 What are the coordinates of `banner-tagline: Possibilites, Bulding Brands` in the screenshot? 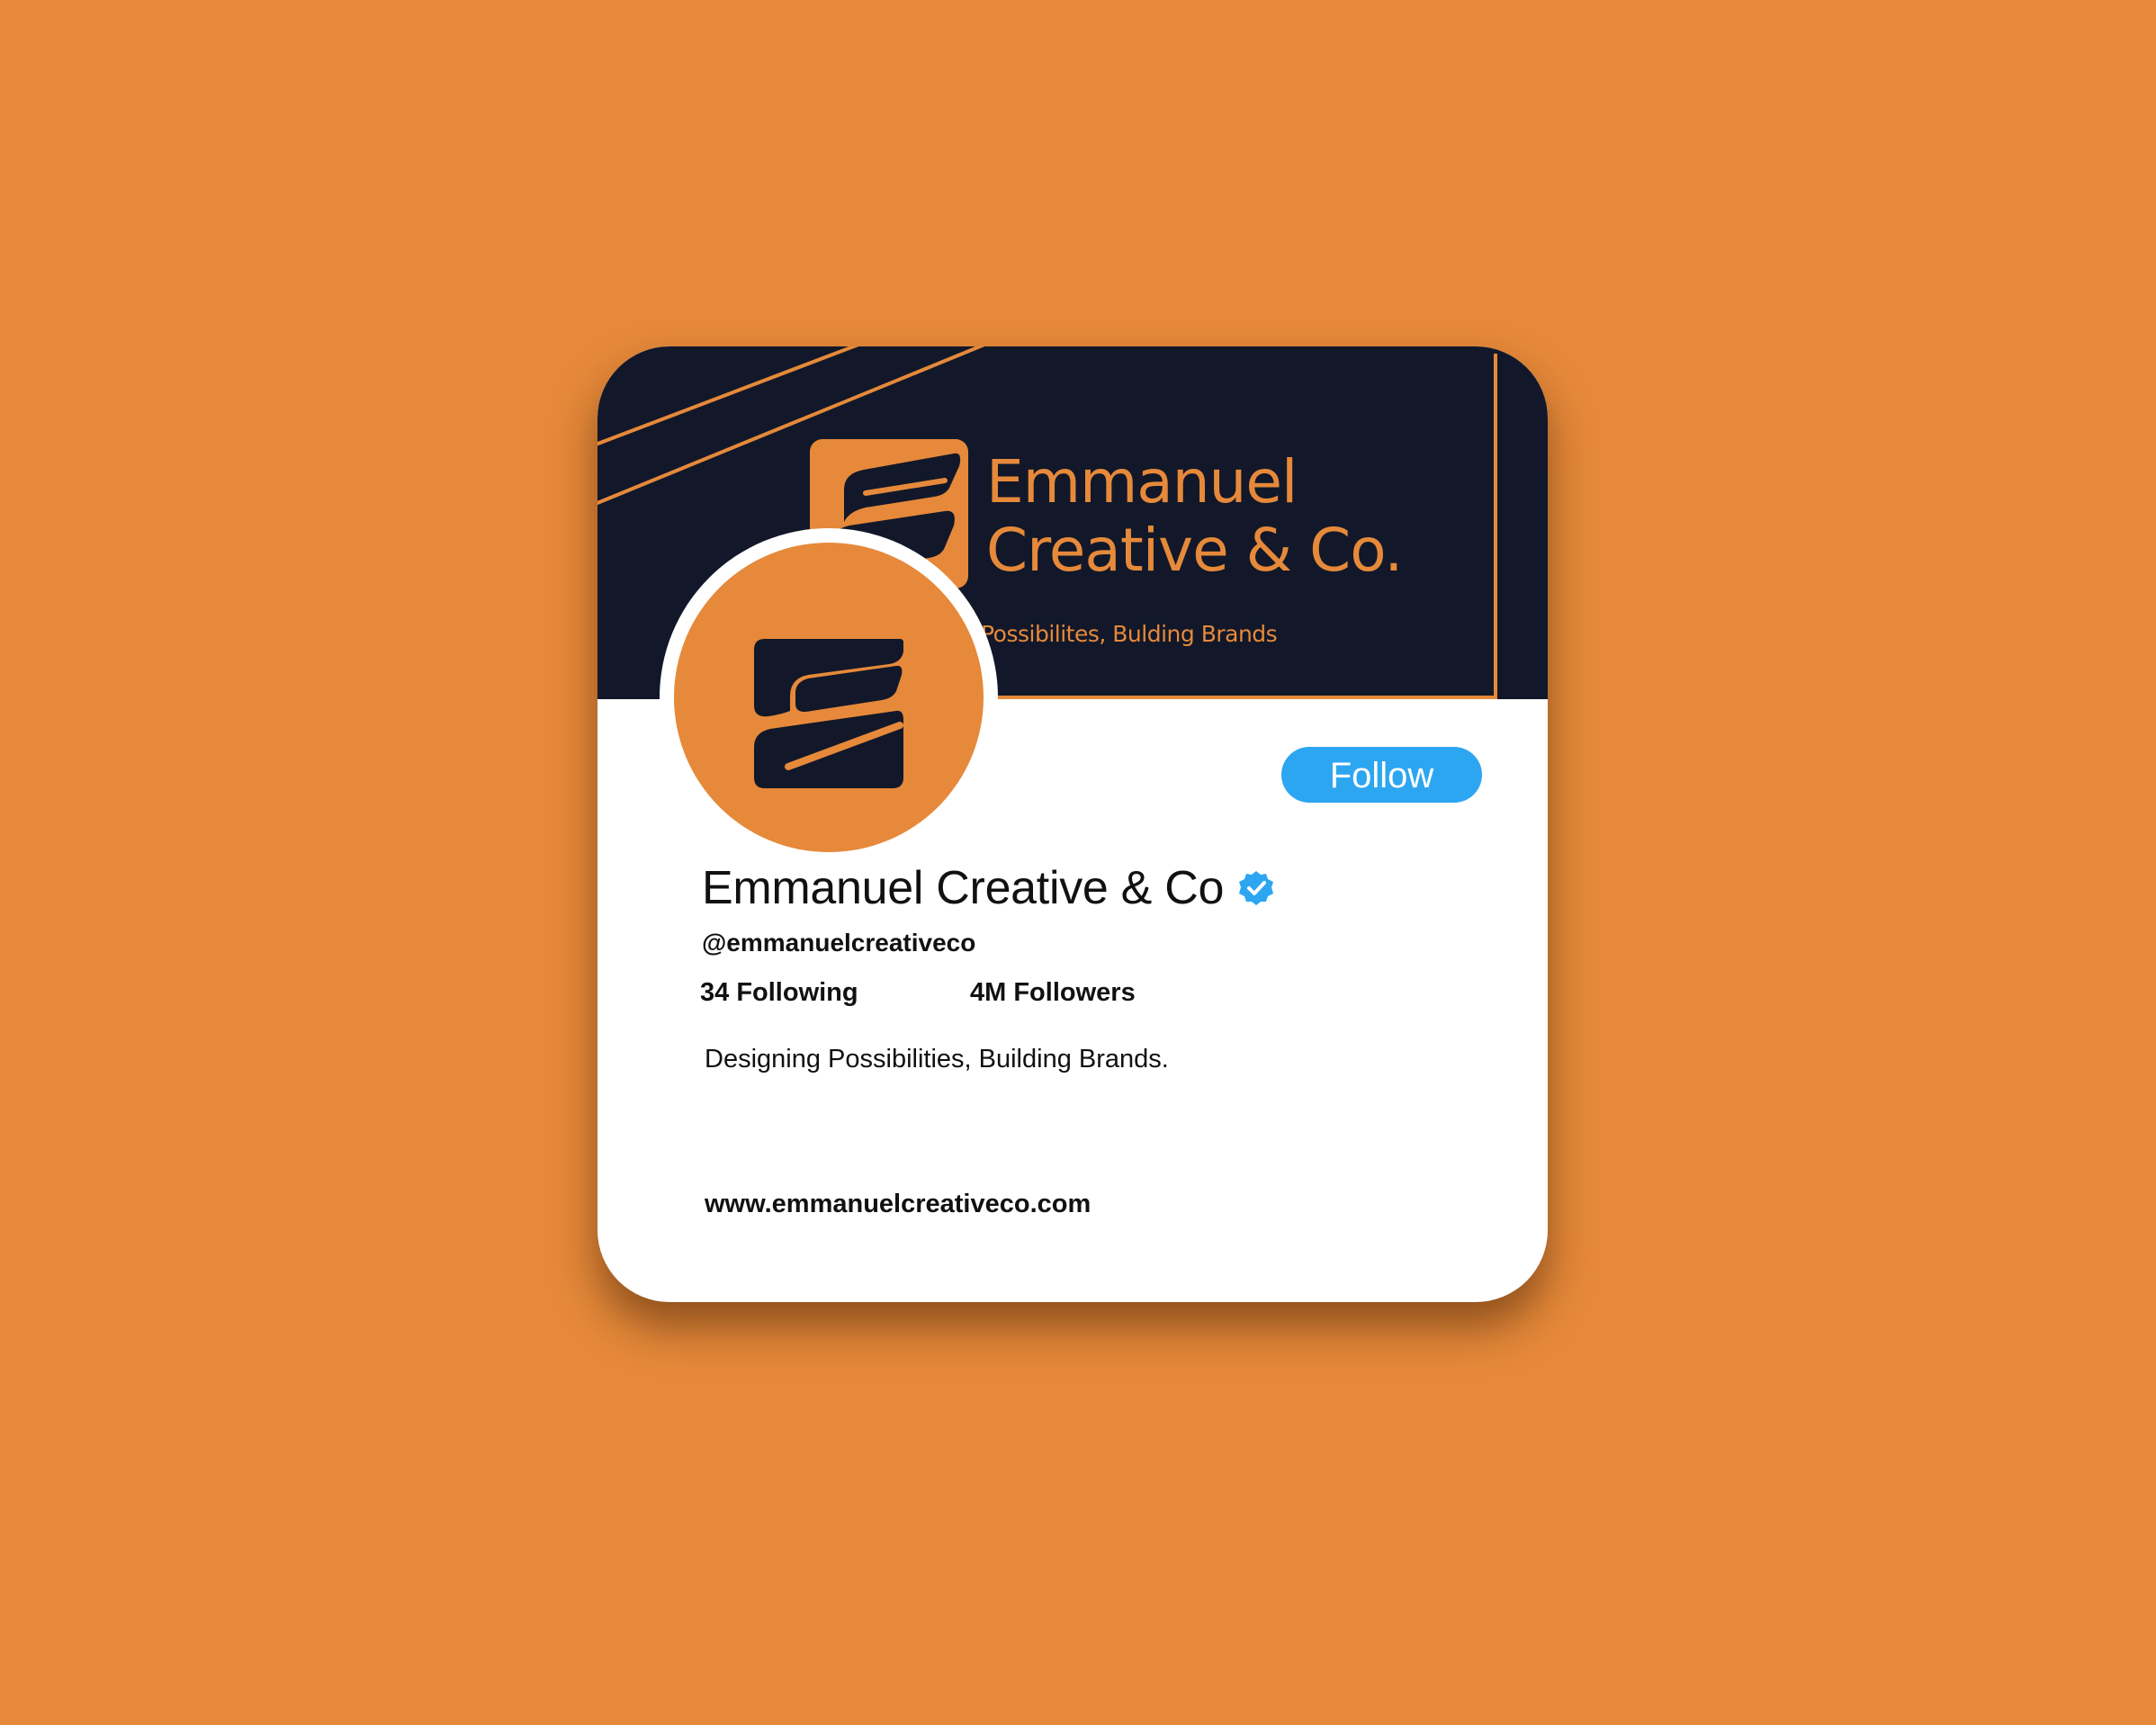 It's located at (1129, 634).